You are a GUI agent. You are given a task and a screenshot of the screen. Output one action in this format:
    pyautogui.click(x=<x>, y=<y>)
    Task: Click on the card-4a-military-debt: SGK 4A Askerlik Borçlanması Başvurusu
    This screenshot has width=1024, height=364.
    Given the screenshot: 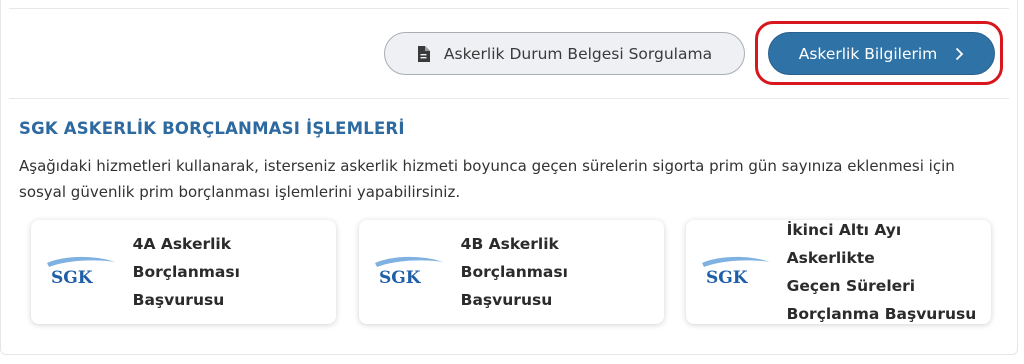 What is the action you would take?
    pyautogui.click(x=183, y=272)
    